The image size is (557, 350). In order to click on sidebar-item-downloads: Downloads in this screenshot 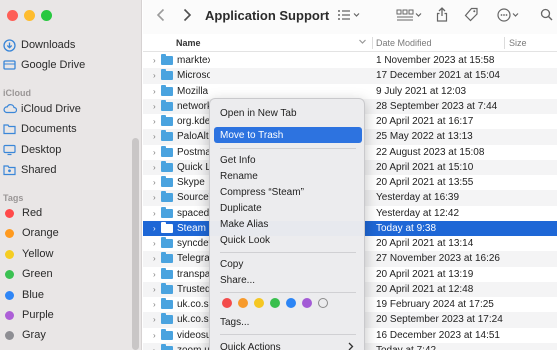, I will do `click(37, 45)`.